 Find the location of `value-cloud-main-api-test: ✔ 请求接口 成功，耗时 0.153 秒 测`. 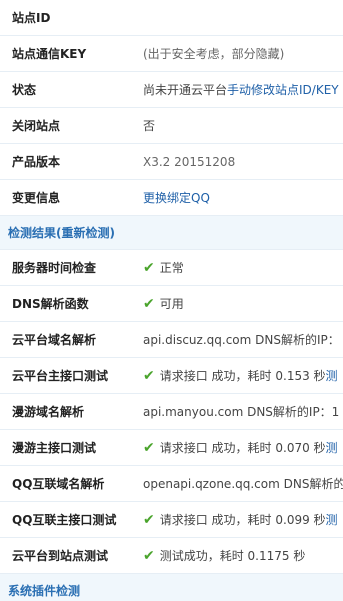

value-cloud-main-api-test: ✔ 请求接口 成功，耗时 0.153 秒 测 is located at coordinates (235, 375).